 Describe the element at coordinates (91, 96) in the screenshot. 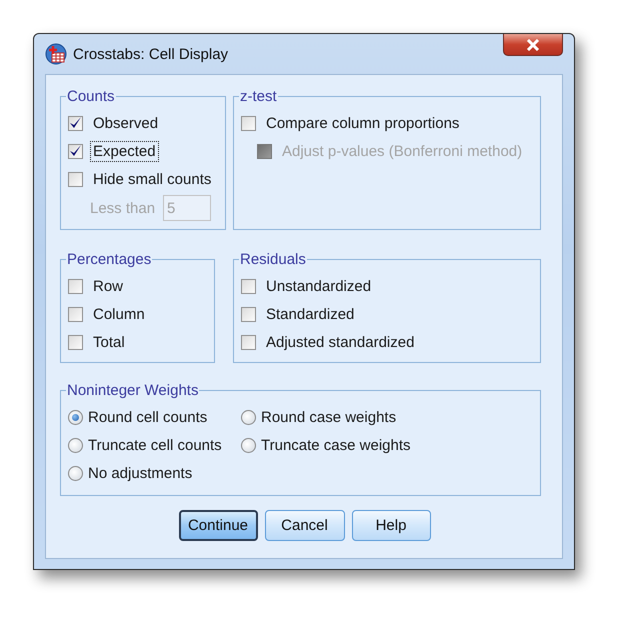

I see `group-title: Counts` at that location.